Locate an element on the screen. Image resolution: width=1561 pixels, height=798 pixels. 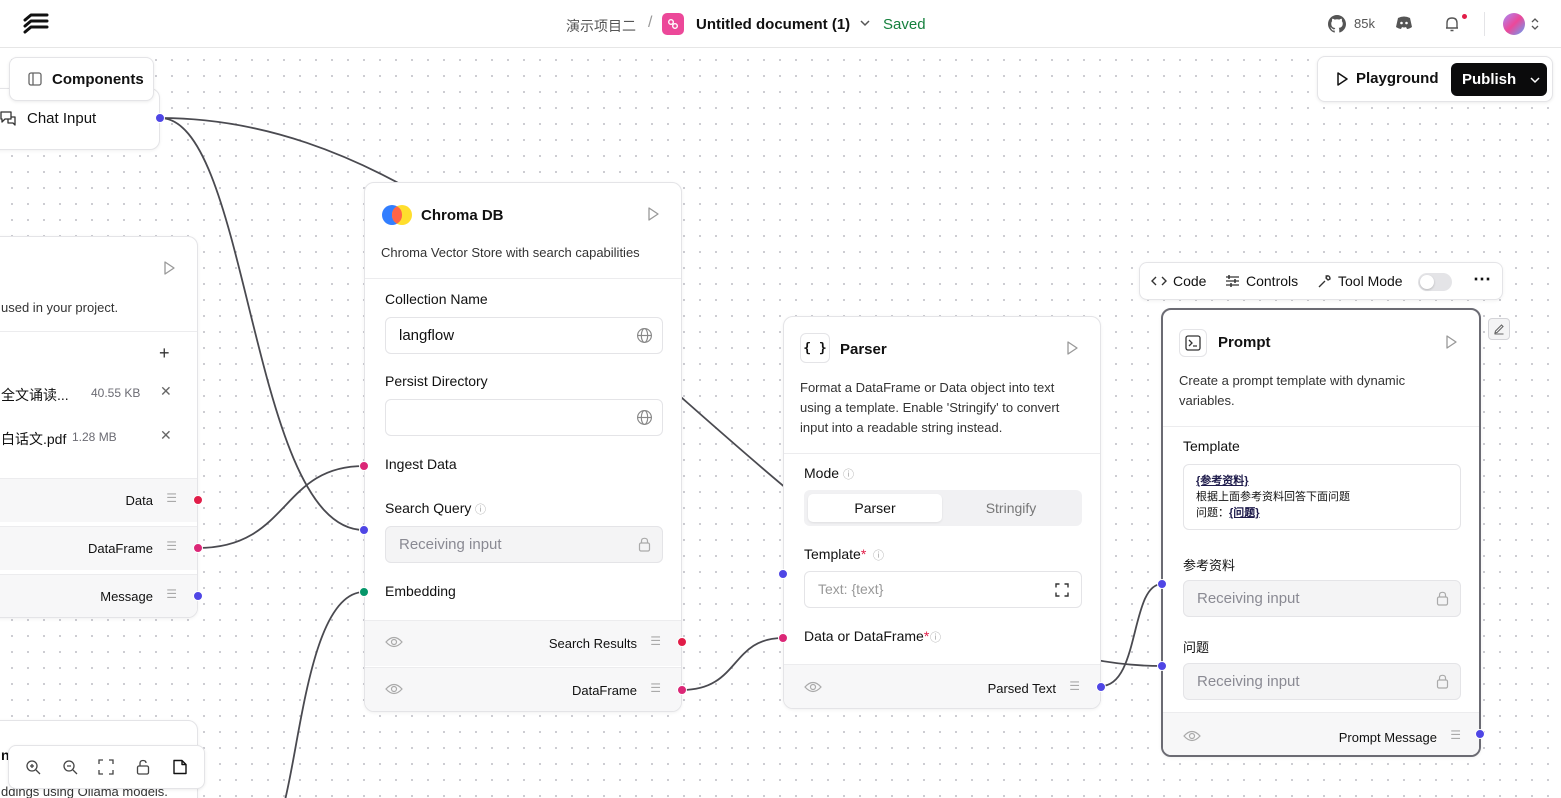
template-input: Text: {text} is located at coordinates (943, 589).